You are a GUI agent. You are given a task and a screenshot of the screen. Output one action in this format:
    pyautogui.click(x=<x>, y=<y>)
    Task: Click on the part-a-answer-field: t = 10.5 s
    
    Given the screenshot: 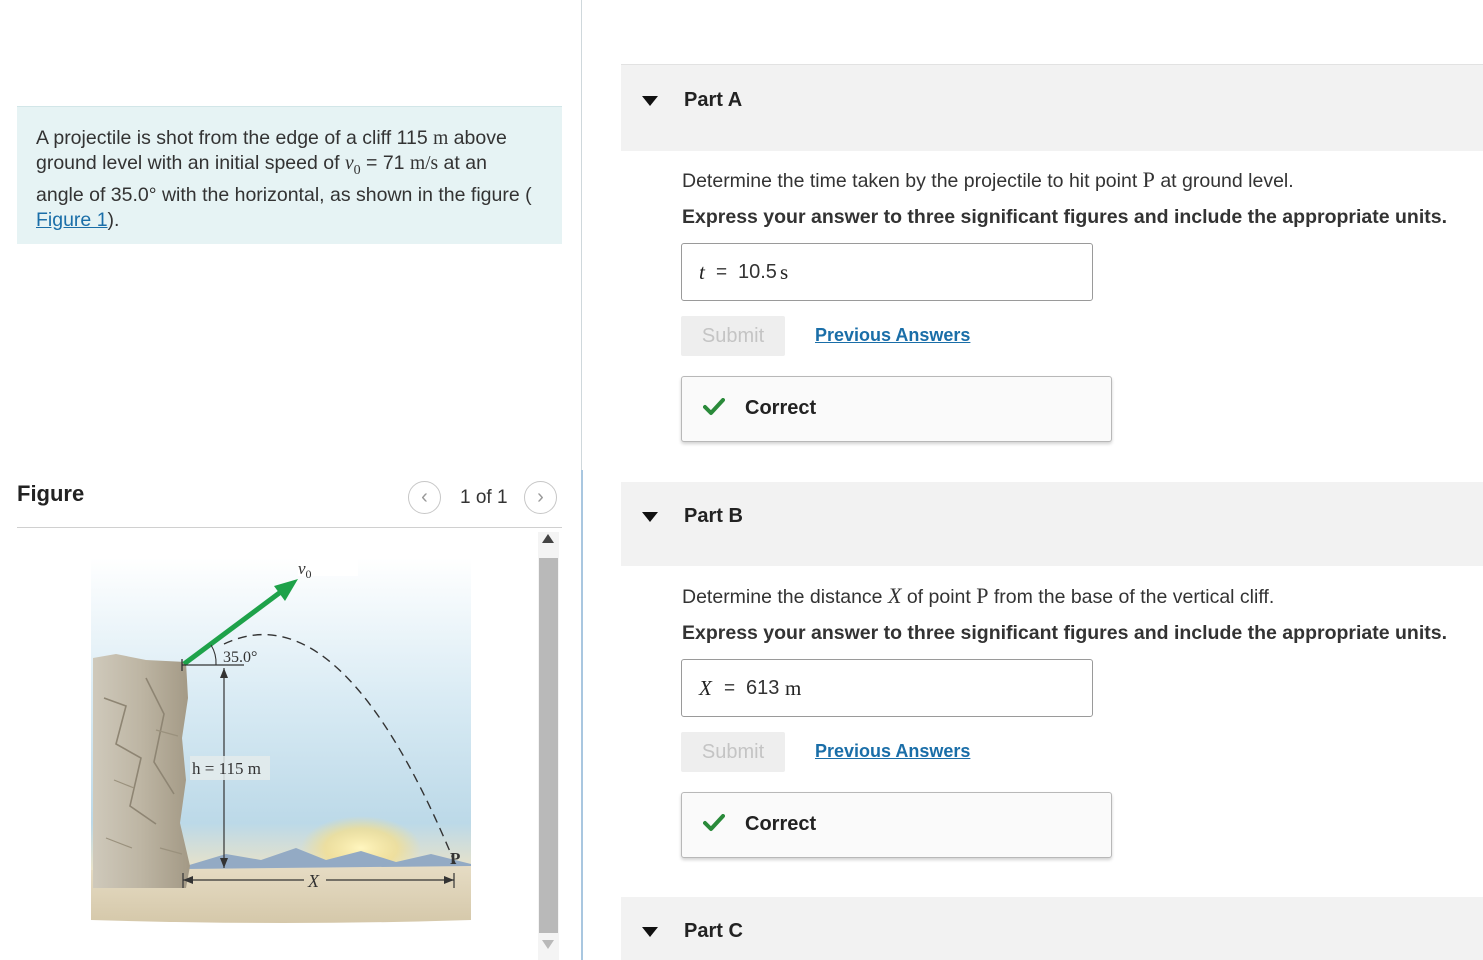 What is the action you would take?
    pyautogui.click(x=887, y=272)
    